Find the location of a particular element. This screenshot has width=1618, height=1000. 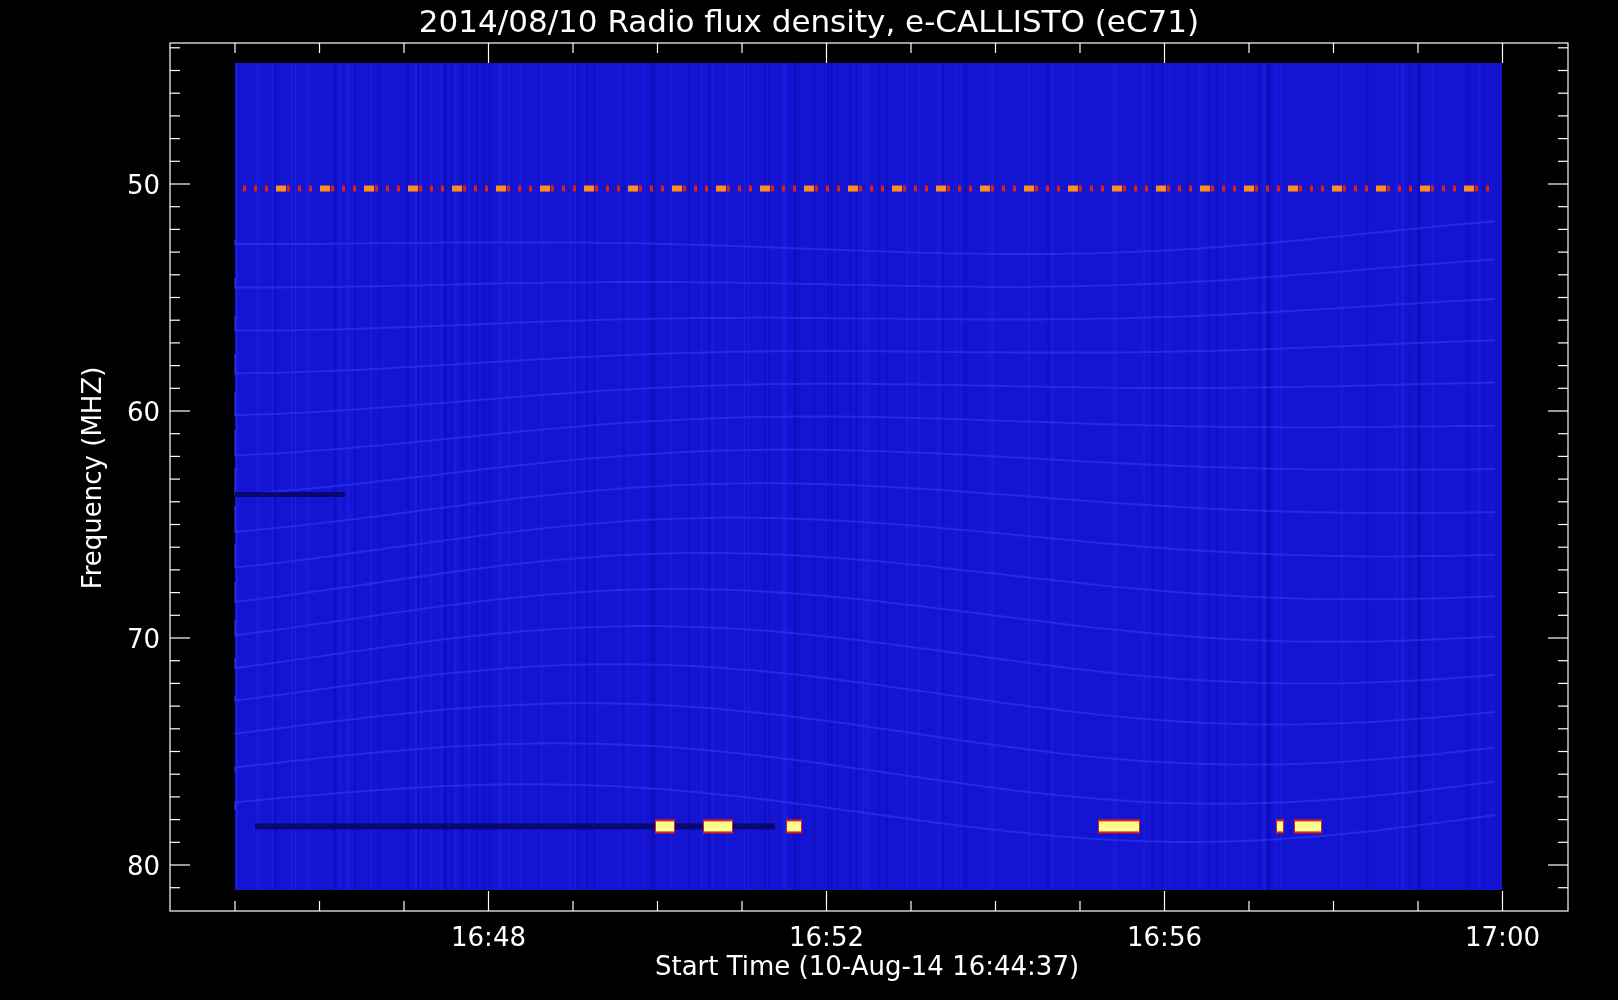

y-tick-label: 50 is located at coordinates (143, 185).